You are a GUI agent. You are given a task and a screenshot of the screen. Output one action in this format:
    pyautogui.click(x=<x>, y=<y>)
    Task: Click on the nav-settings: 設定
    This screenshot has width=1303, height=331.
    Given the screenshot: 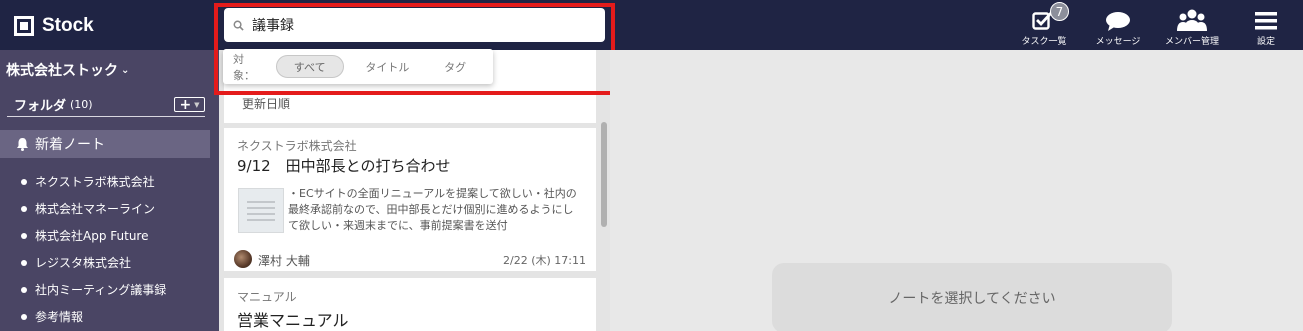 What is the action you would take?
    pyautogui.click(x=1266, y=25)
    